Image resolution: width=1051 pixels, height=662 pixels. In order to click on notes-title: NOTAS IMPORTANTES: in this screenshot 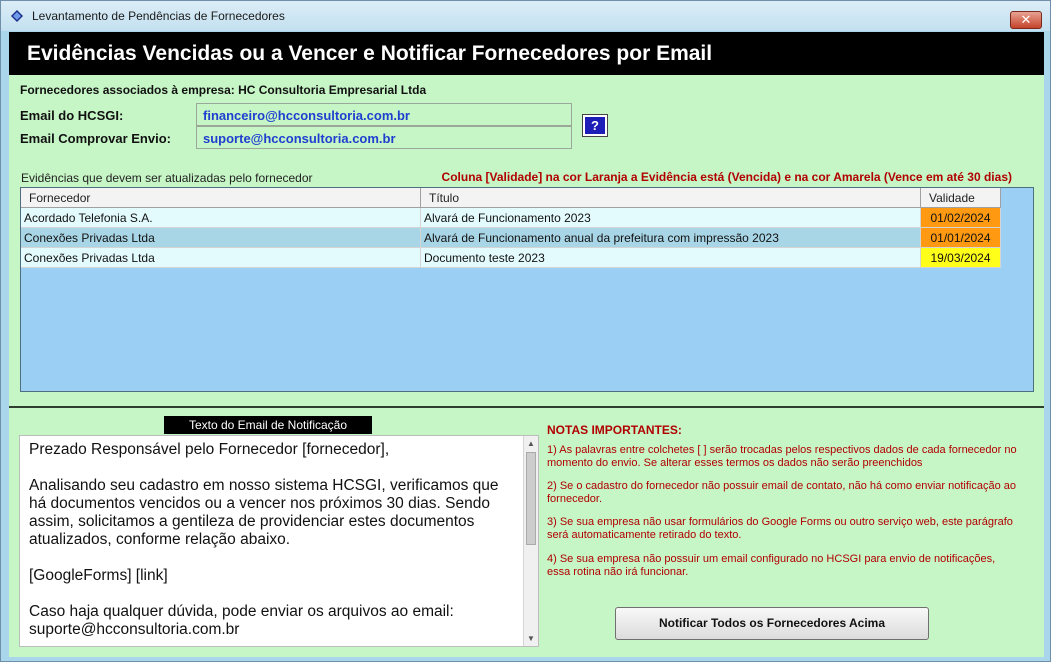, I will do `click(614, 430)`.